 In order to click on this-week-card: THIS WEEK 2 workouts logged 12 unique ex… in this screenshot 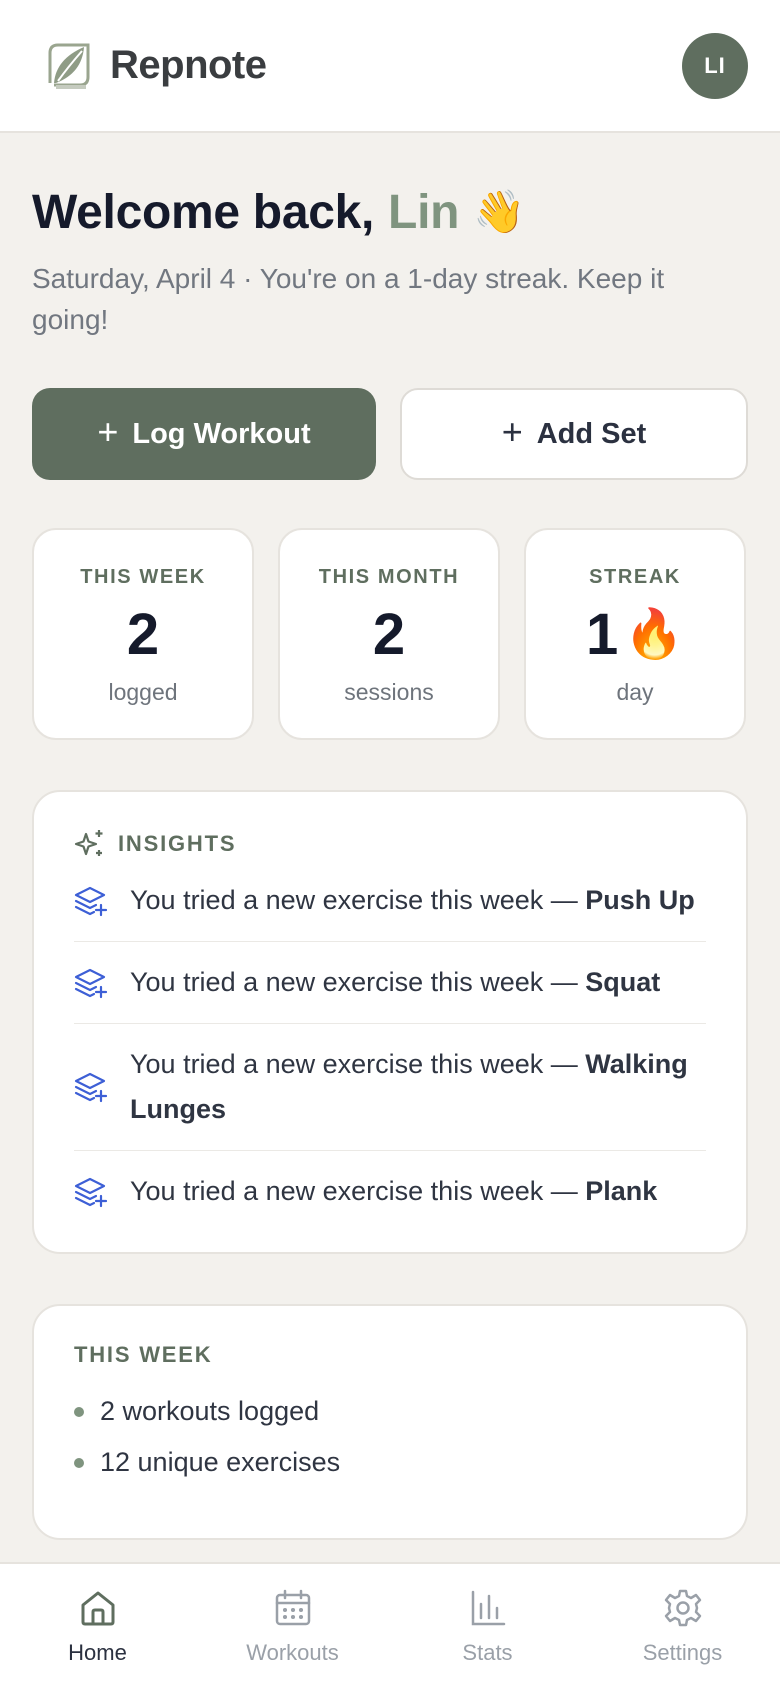, I will do `click(390, 1422)`.